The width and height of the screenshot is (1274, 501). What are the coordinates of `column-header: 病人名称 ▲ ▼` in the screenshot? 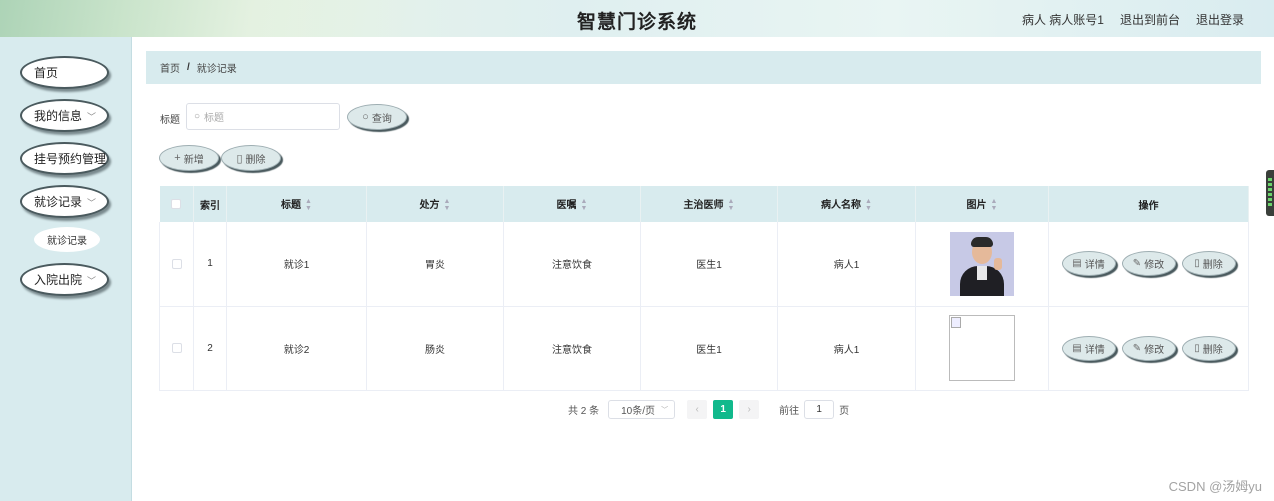 It's located at (846, 204).